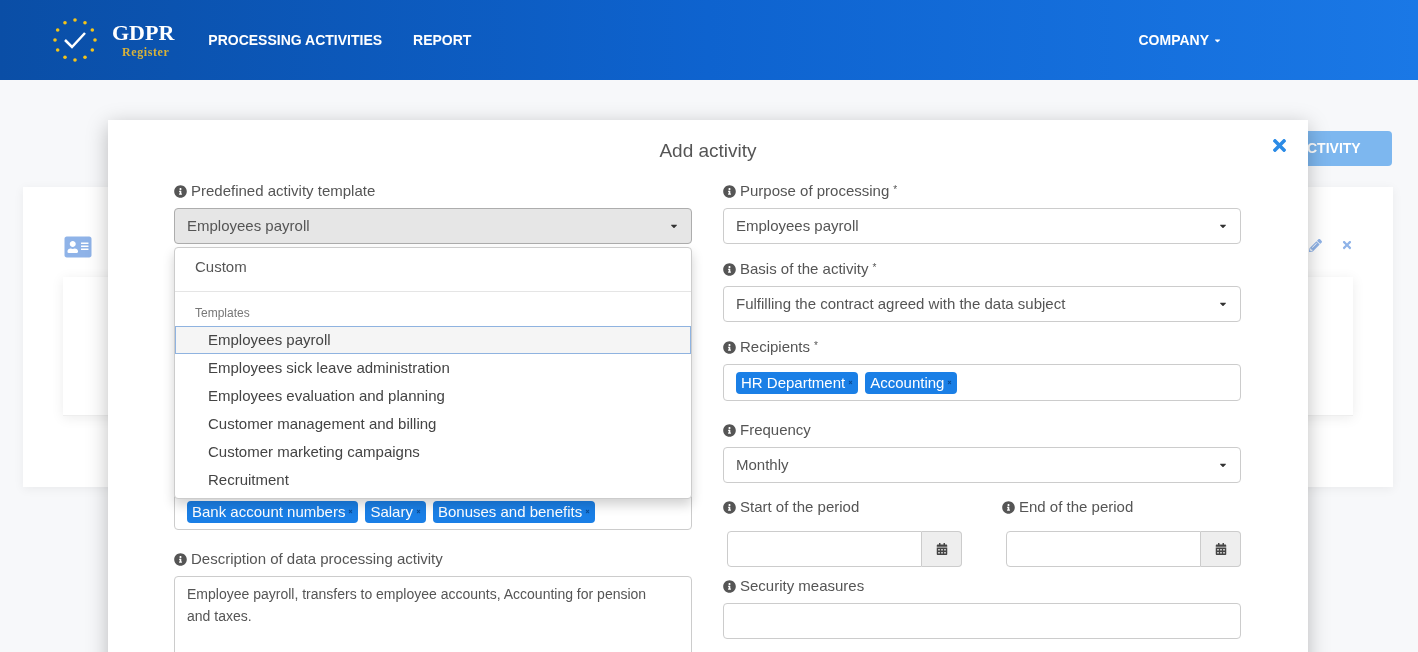 This screenshot has height=652, width=1418. What do you see at coordinates (804, 268) in the screenshot?
I see `field-label: Basis of the activity` at bounding box center [804, 268].